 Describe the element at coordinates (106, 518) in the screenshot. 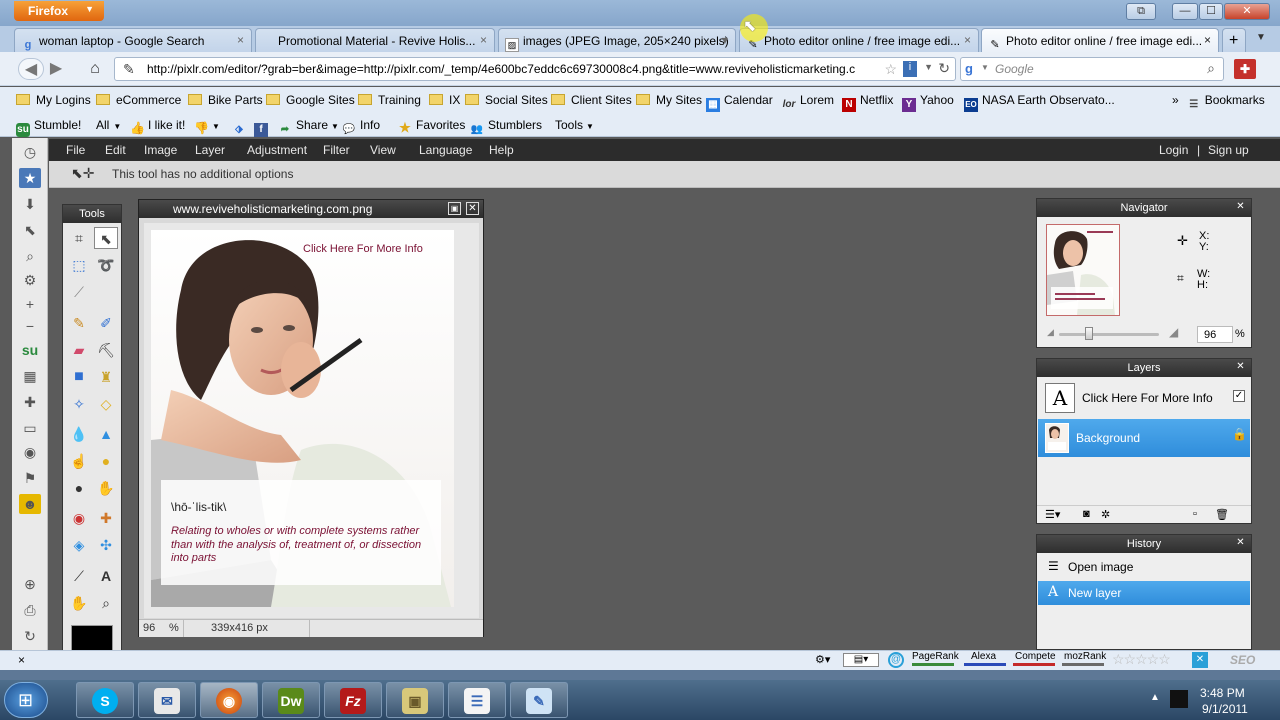

I see `spot-heal-tool-icon: ✚` at that location.